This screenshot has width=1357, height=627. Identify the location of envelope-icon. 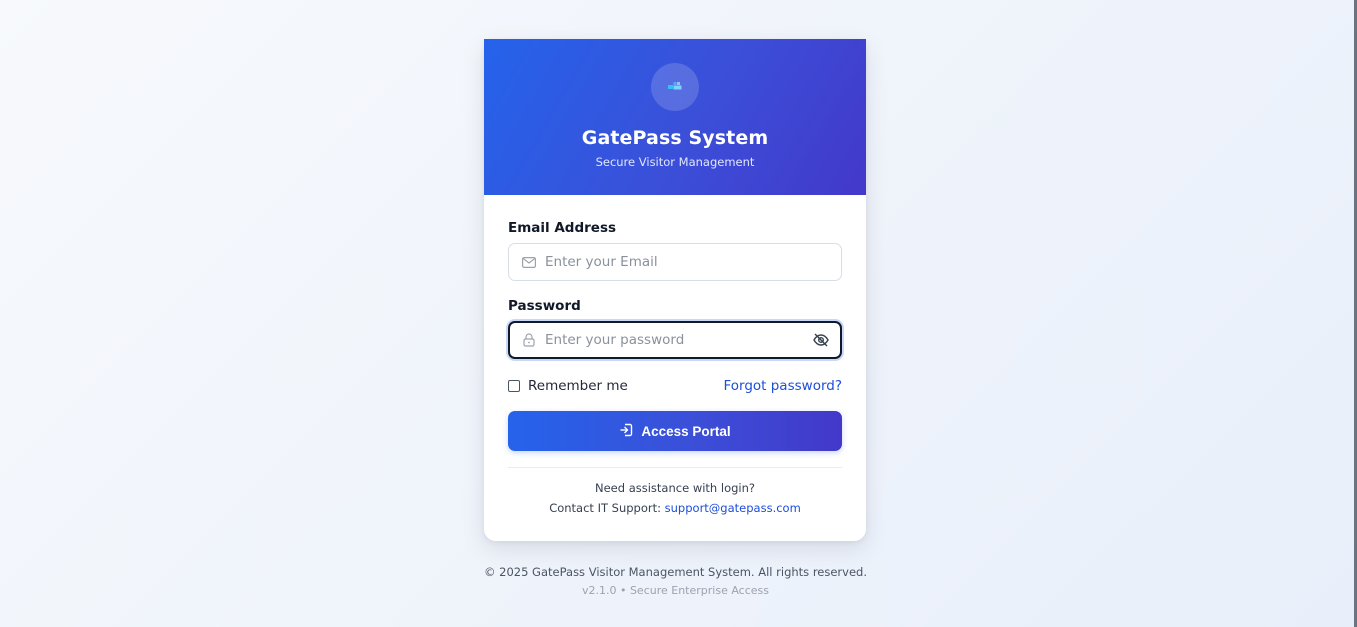
(529, 262).